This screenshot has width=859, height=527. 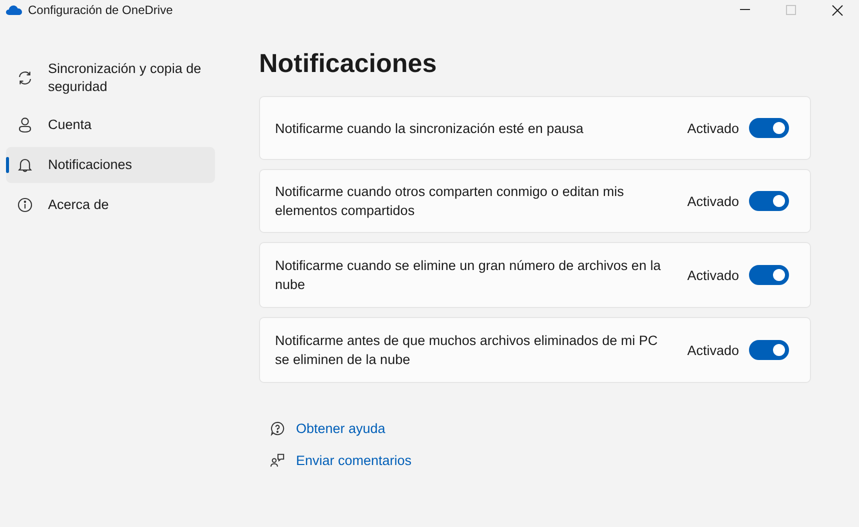 What do you see at coordinates (25, 78) in the screenshot?
I see `sync-icon` at bounding box center [25, 78].